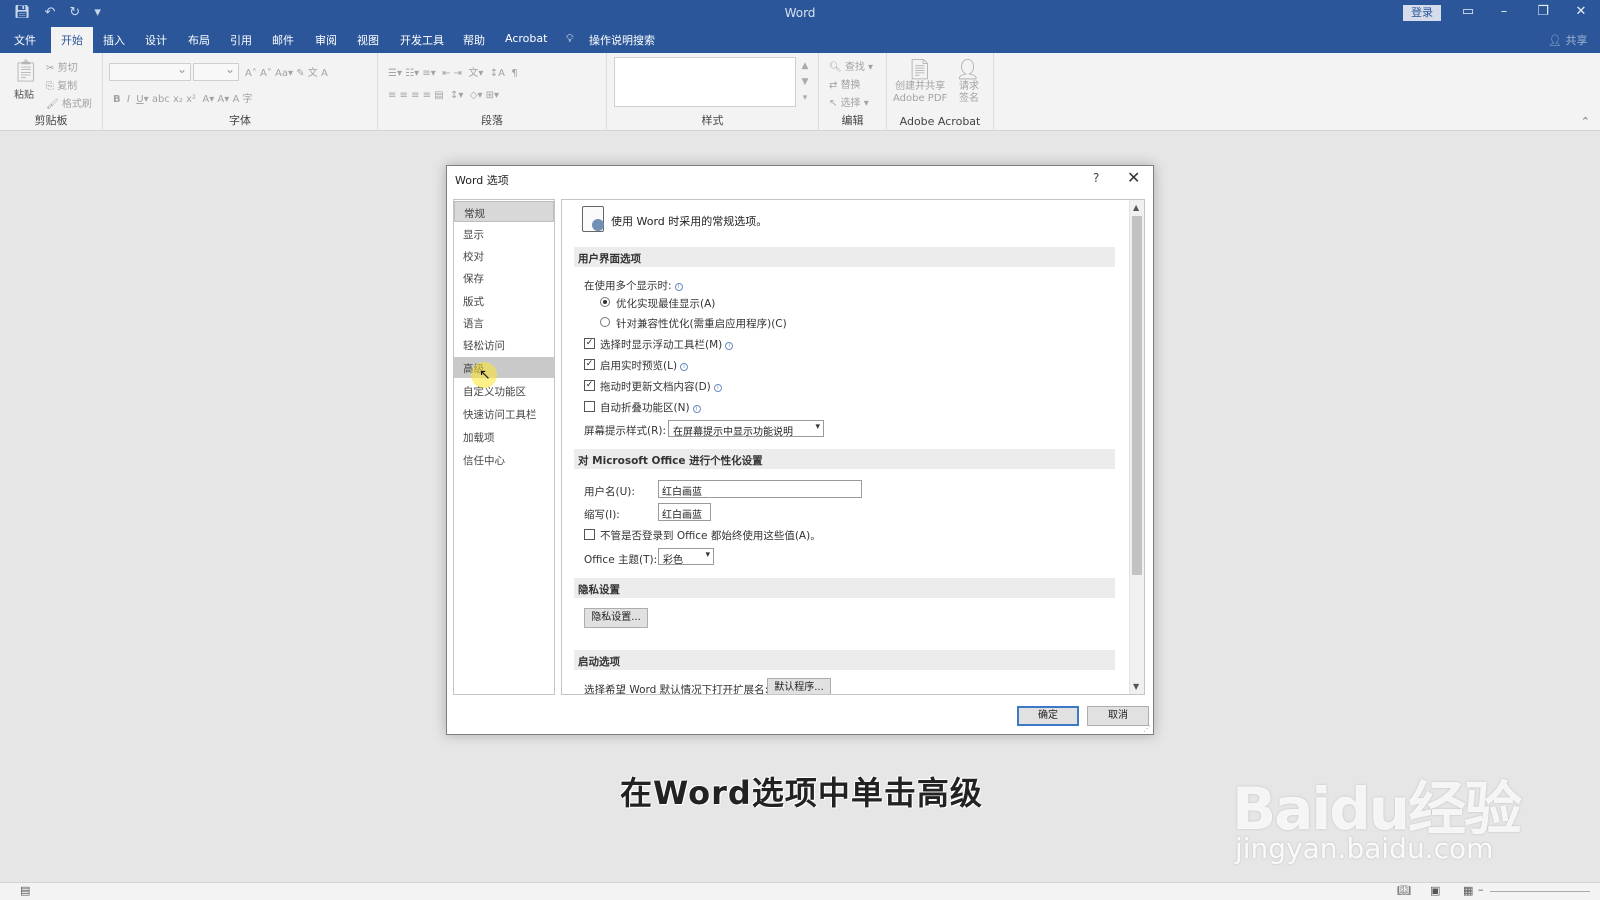 Image resolution: width=1600 pixels, height=900 pixels. I want to click on print-layout-icon: ▣, so click(1435, 890).